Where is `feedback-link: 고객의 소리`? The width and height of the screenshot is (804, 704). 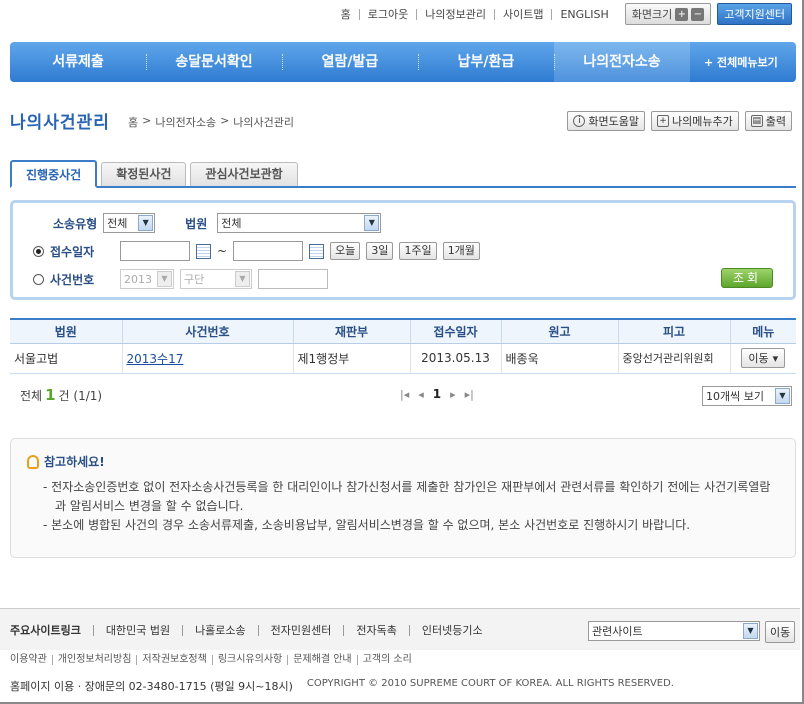 feedback-link: 고객의 소리 is located at coordinates (386, 660).